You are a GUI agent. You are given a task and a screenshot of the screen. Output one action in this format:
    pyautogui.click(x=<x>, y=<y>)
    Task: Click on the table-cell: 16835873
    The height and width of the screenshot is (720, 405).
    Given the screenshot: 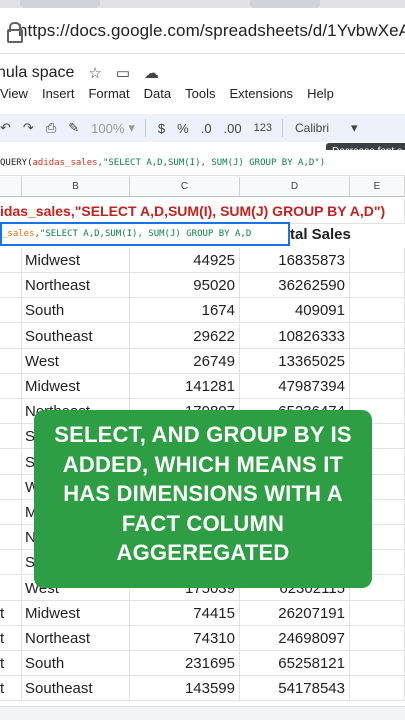 What is the action you would take?
    pyautogui.click(x=295, y=260)
    